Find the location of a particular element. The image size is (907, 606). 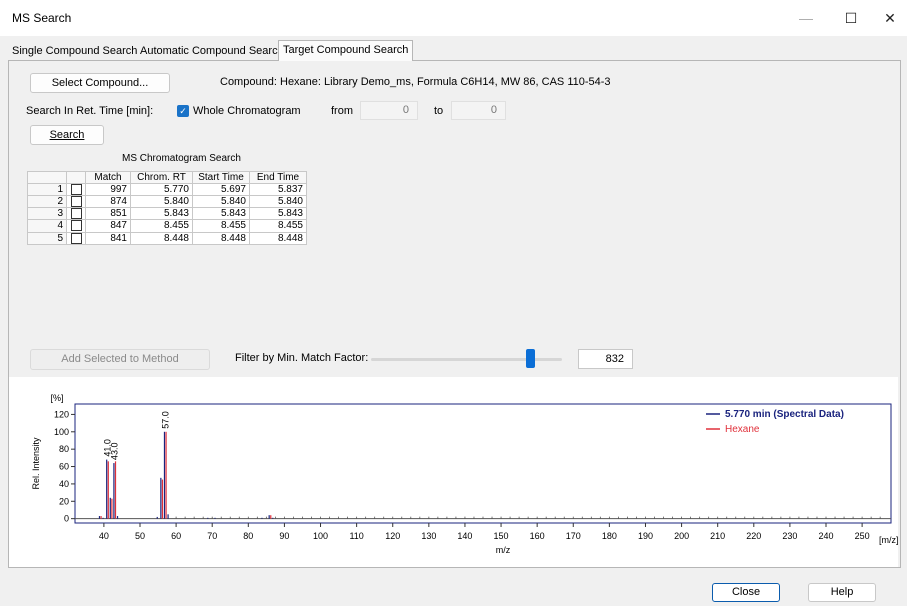

tab-target-compound-search: Target Compound Search is located at coordinates (346, 50).